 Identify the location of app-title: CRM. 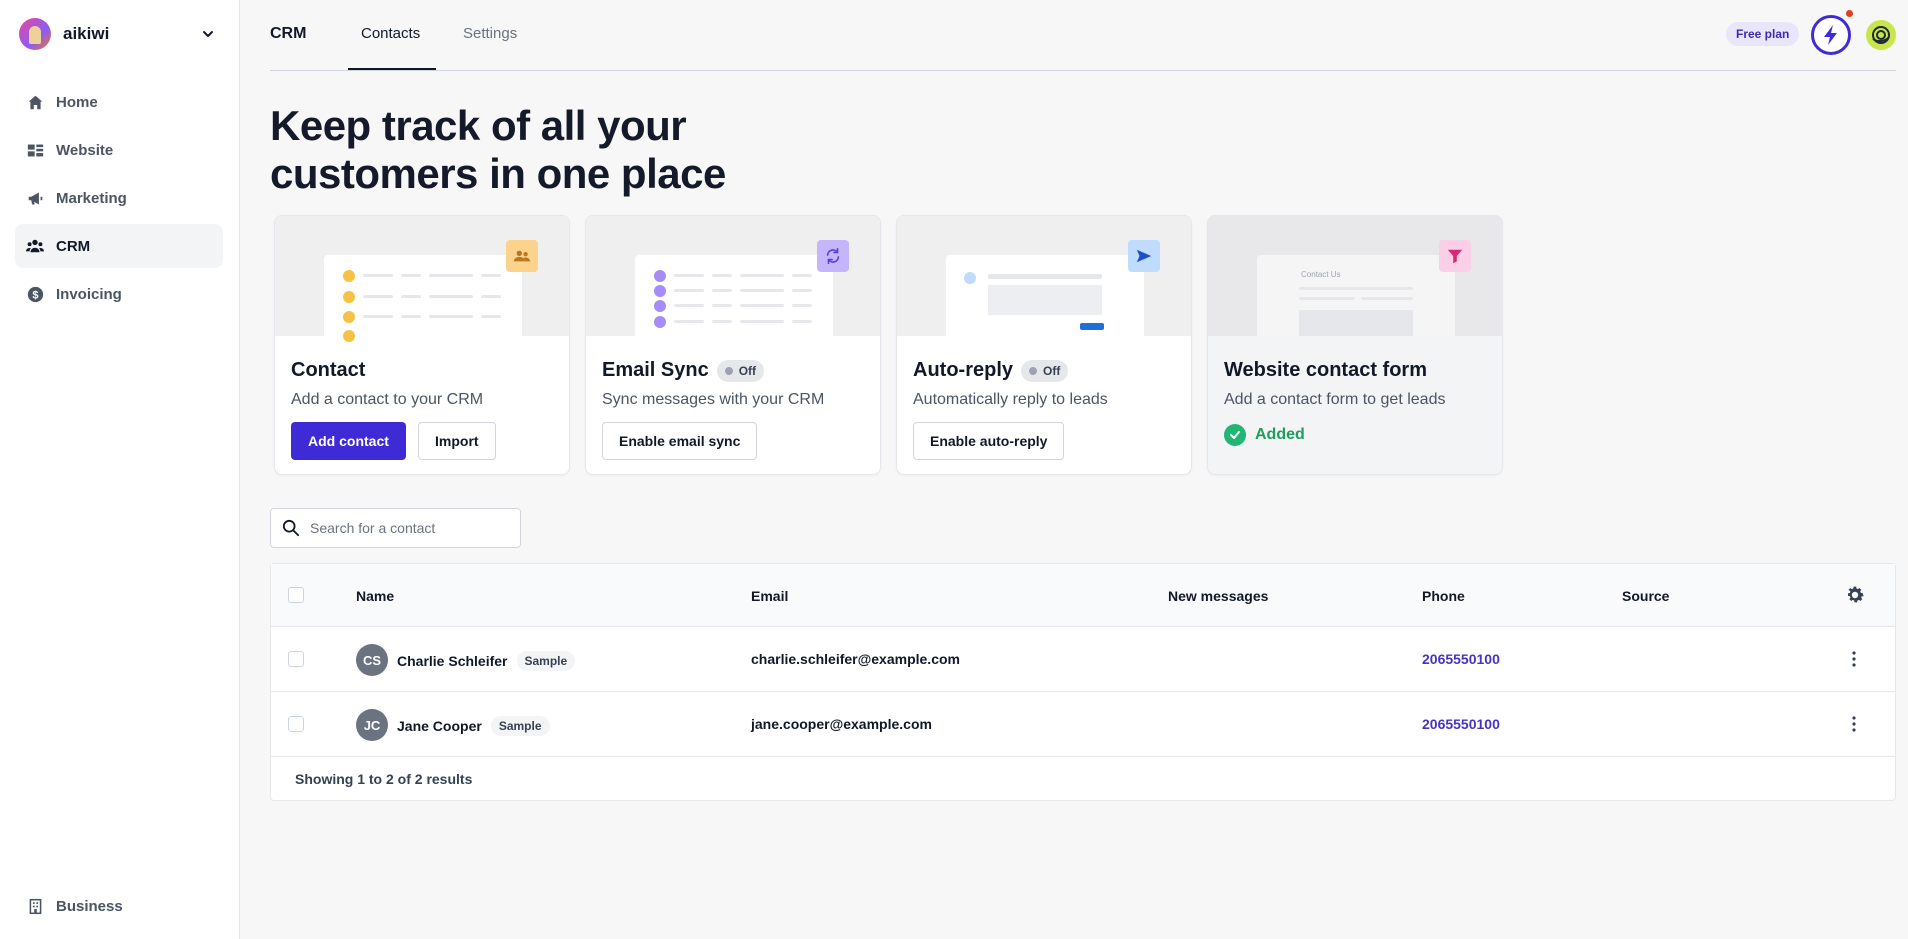
(288, 33).